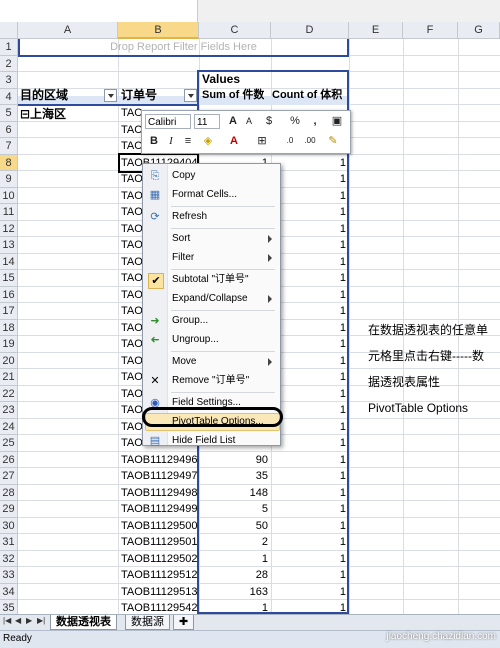  What do you see at coordinates (110, 95) in the screenshot?
I see `region-filter-dropdown-icon` at bounding box center [110, 95].